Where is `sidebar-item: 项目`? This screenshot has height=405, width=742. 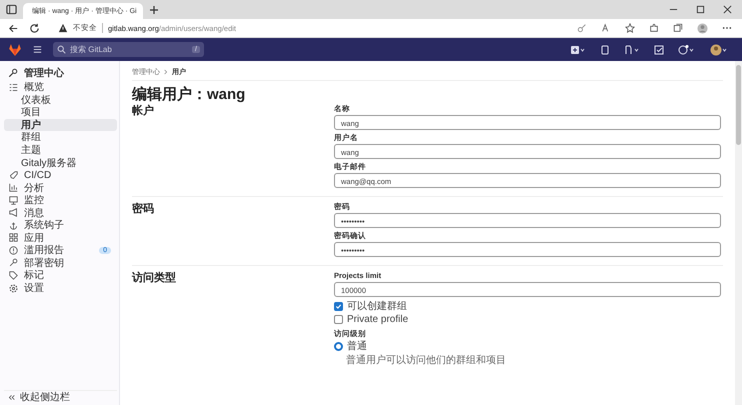
sidebar-item: 项目 is located at coordinates (60, 112).